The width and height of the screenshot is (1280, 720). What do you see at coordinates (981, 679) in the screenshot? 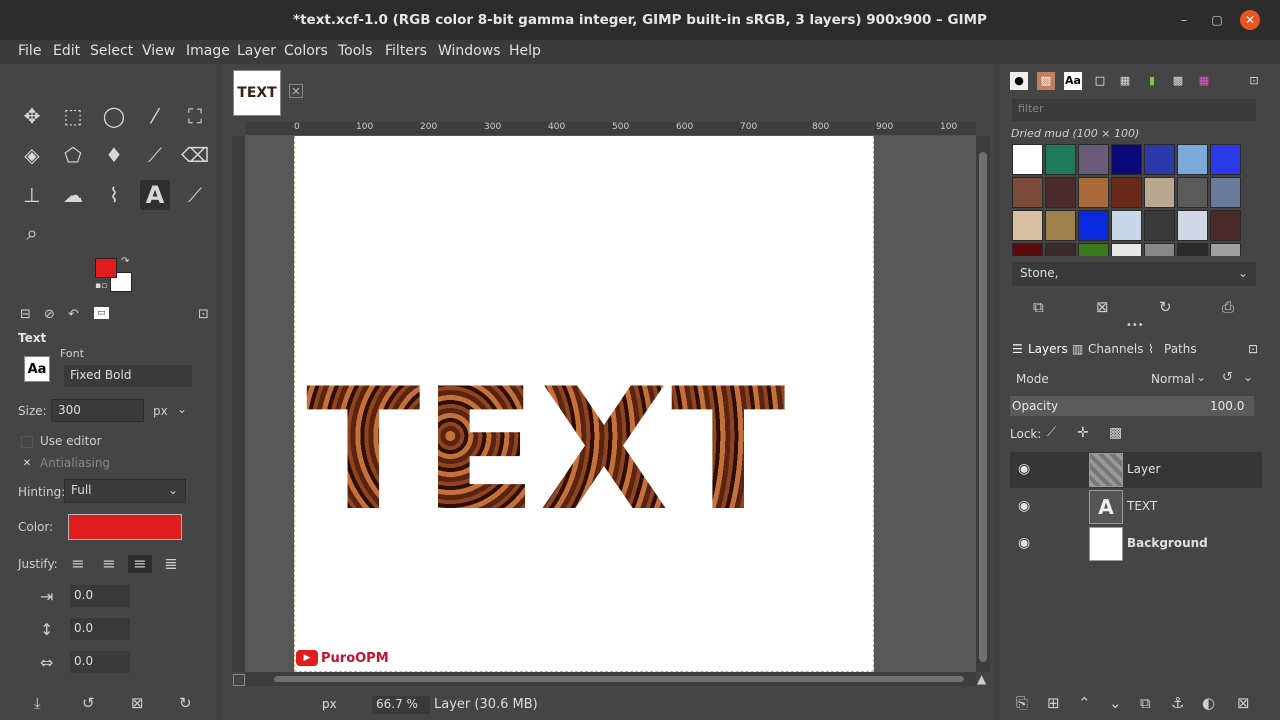
I see `navigate-icon: ▲` at bounding box center [981, 679].